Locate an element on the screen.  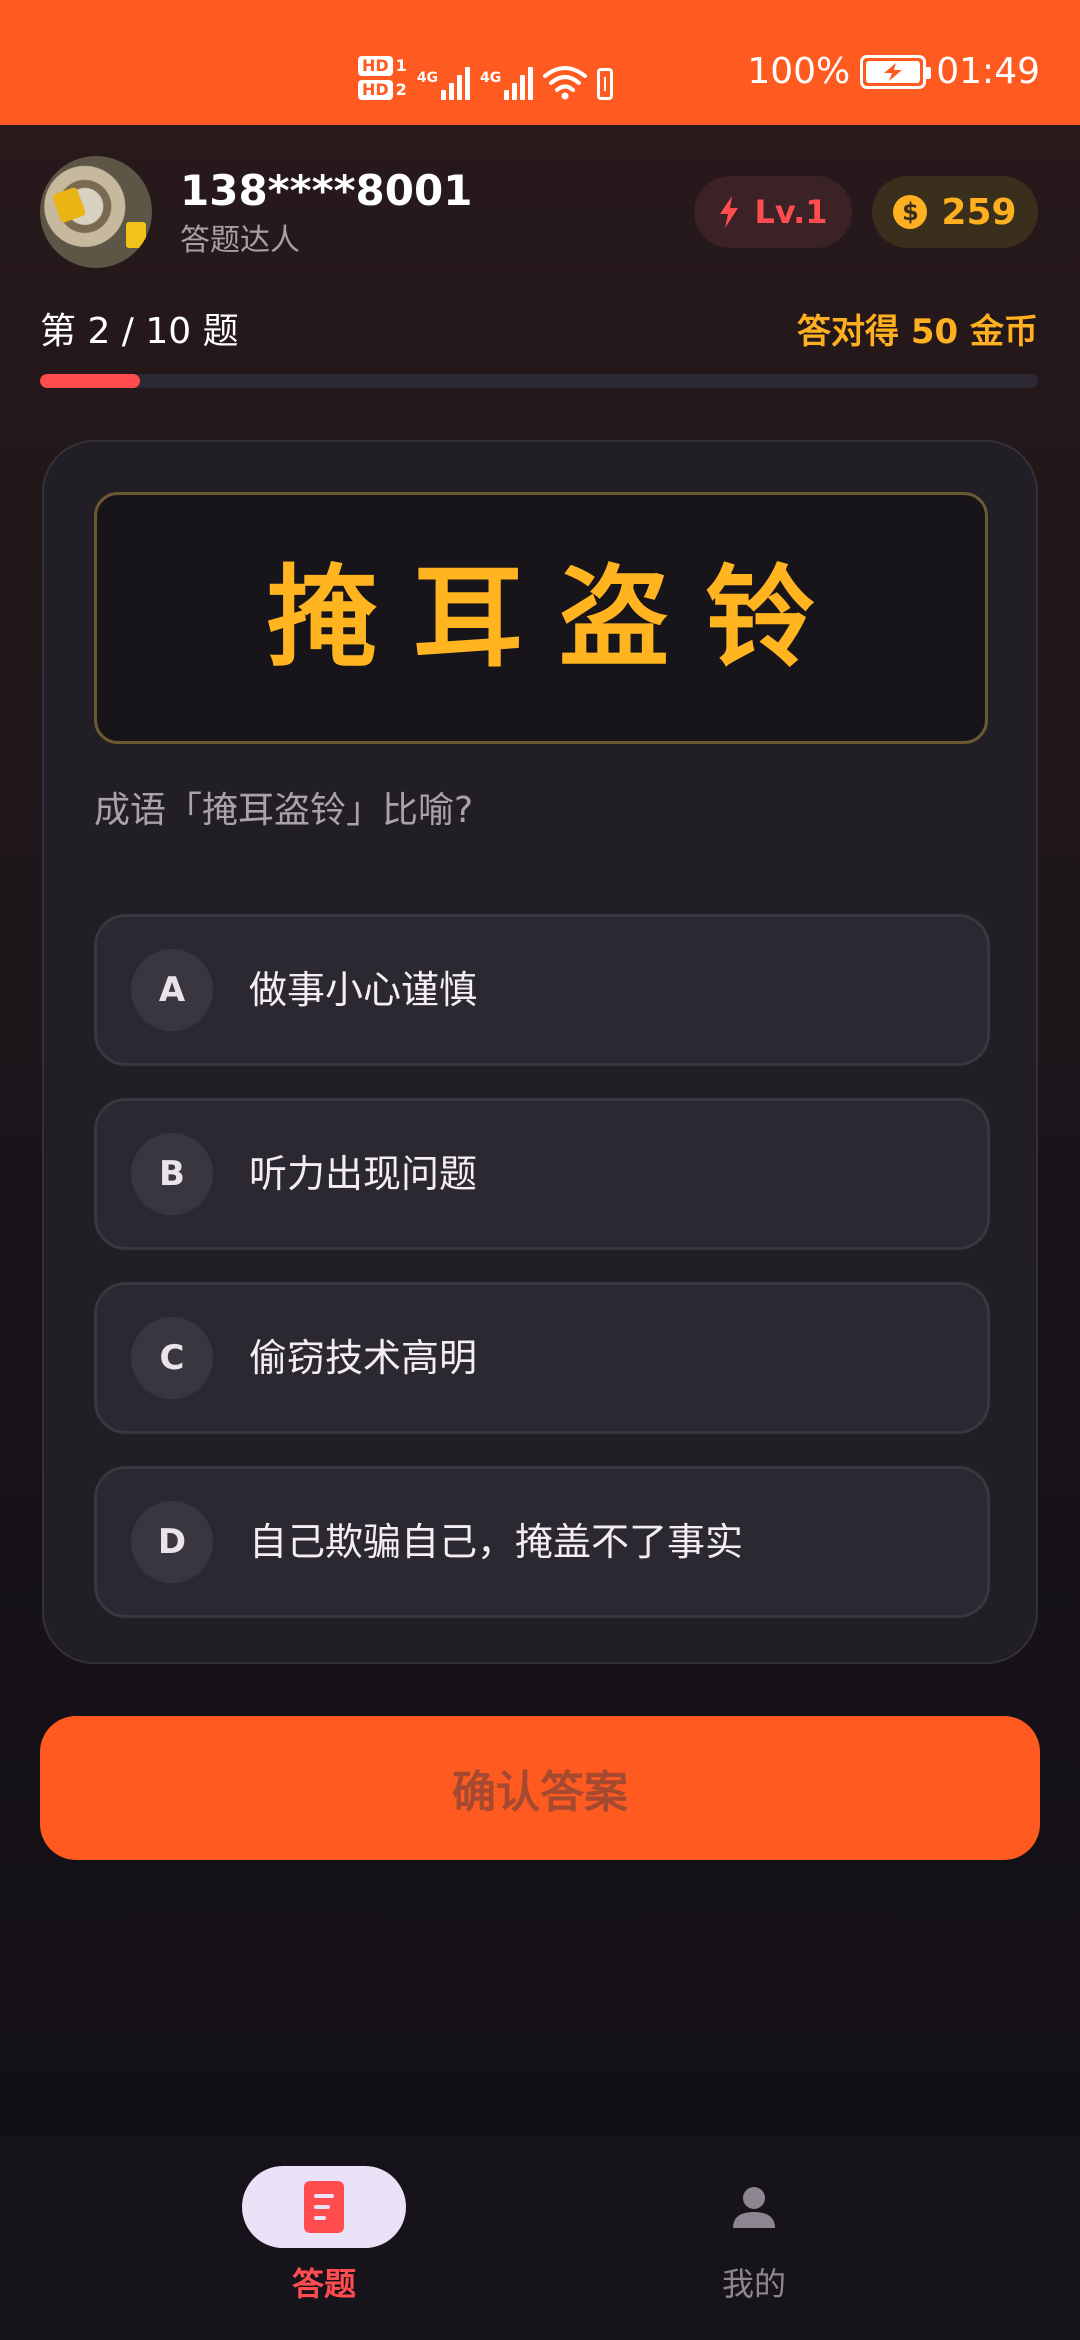
status-signals: HD 1 HD 2 4G 4G is located at coordinates (486, 72).